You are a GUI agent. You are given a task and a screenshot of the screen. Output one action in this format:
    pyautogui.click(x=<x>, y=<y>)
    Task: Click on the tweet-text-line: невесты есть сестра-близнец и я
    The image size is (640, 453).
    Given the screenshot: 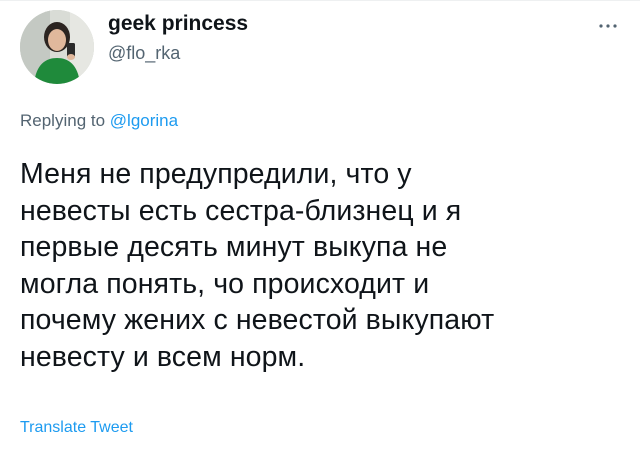 What is the action you would take?
    pyautogui.click(x=241, y=210)
    